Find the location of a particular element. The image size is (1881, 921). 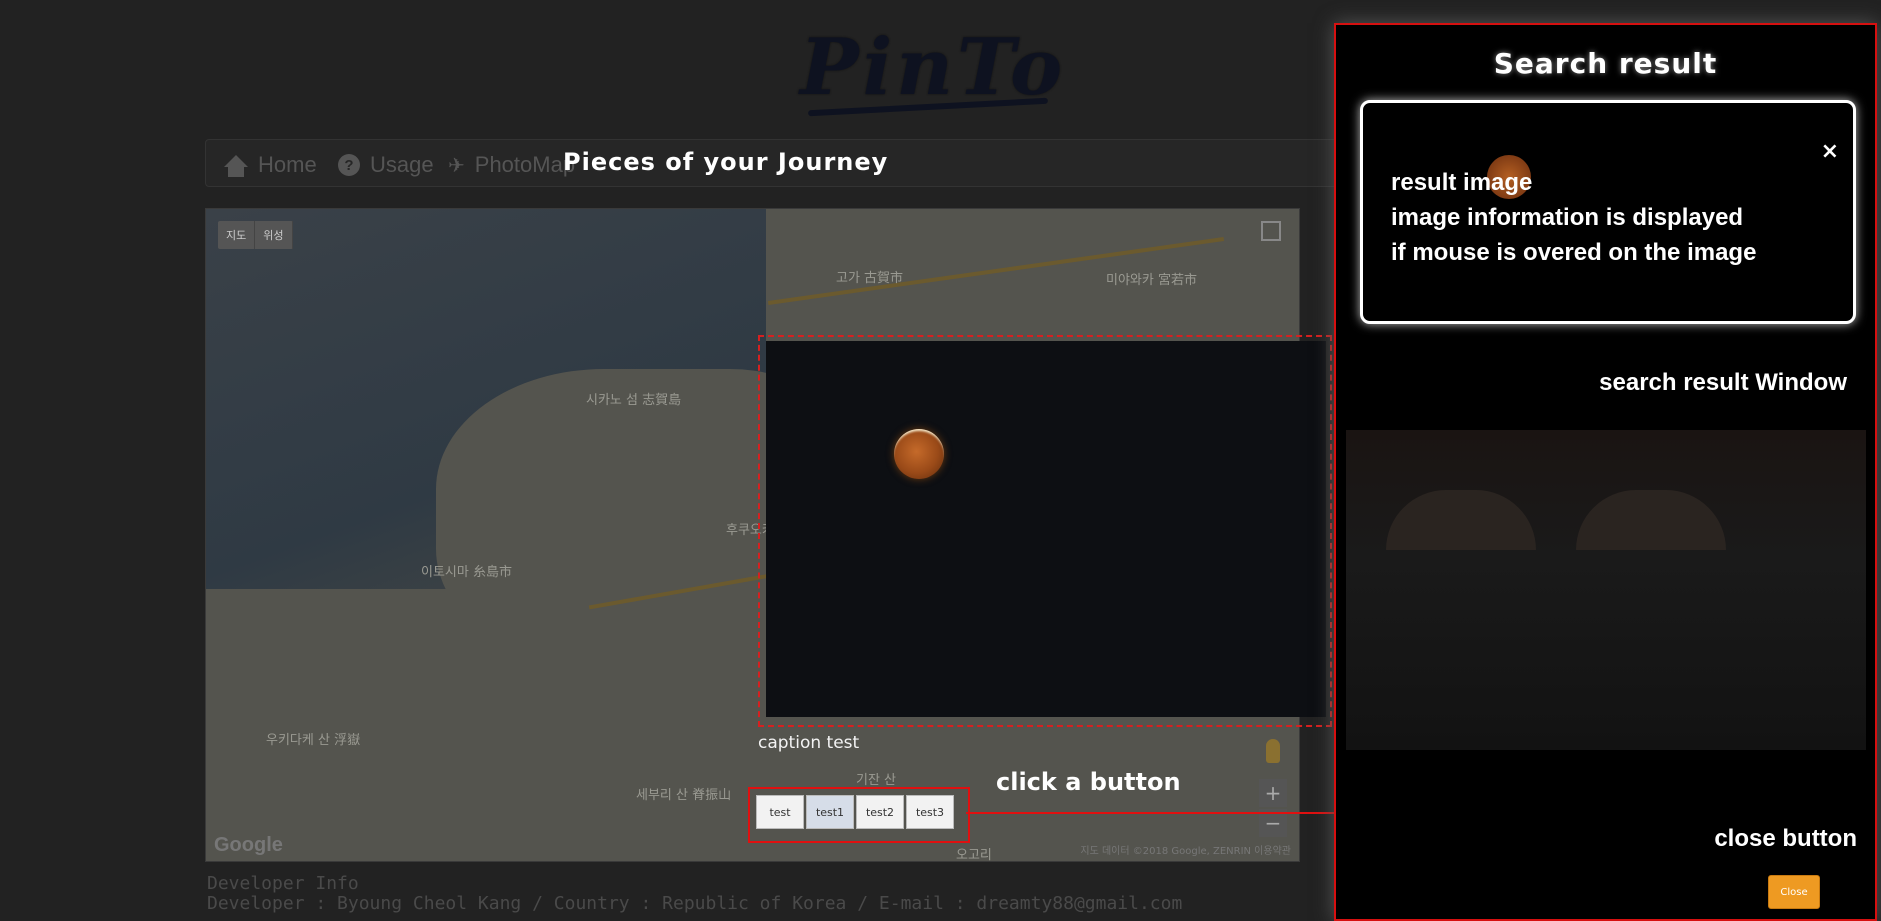

nav-usage-label: Usage is located at coordinates (402, 164).